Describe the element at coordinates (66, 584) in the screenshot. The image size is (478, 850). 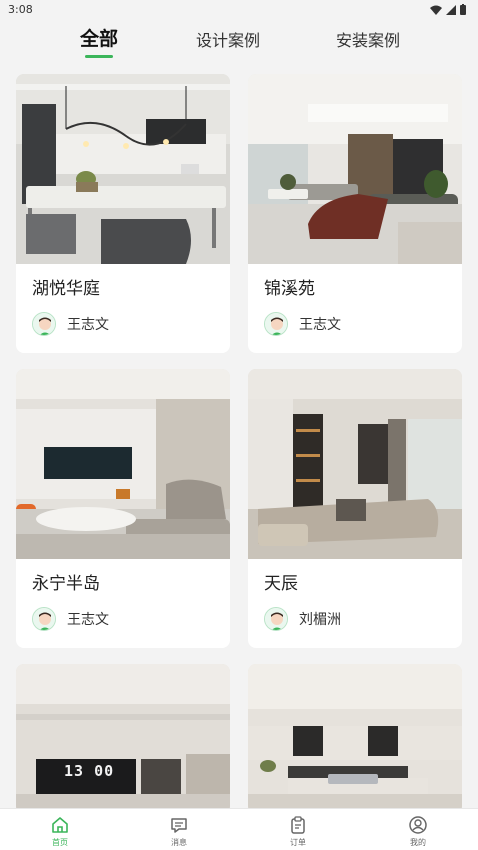
I see `case-title: 永宁半岛` at that location.